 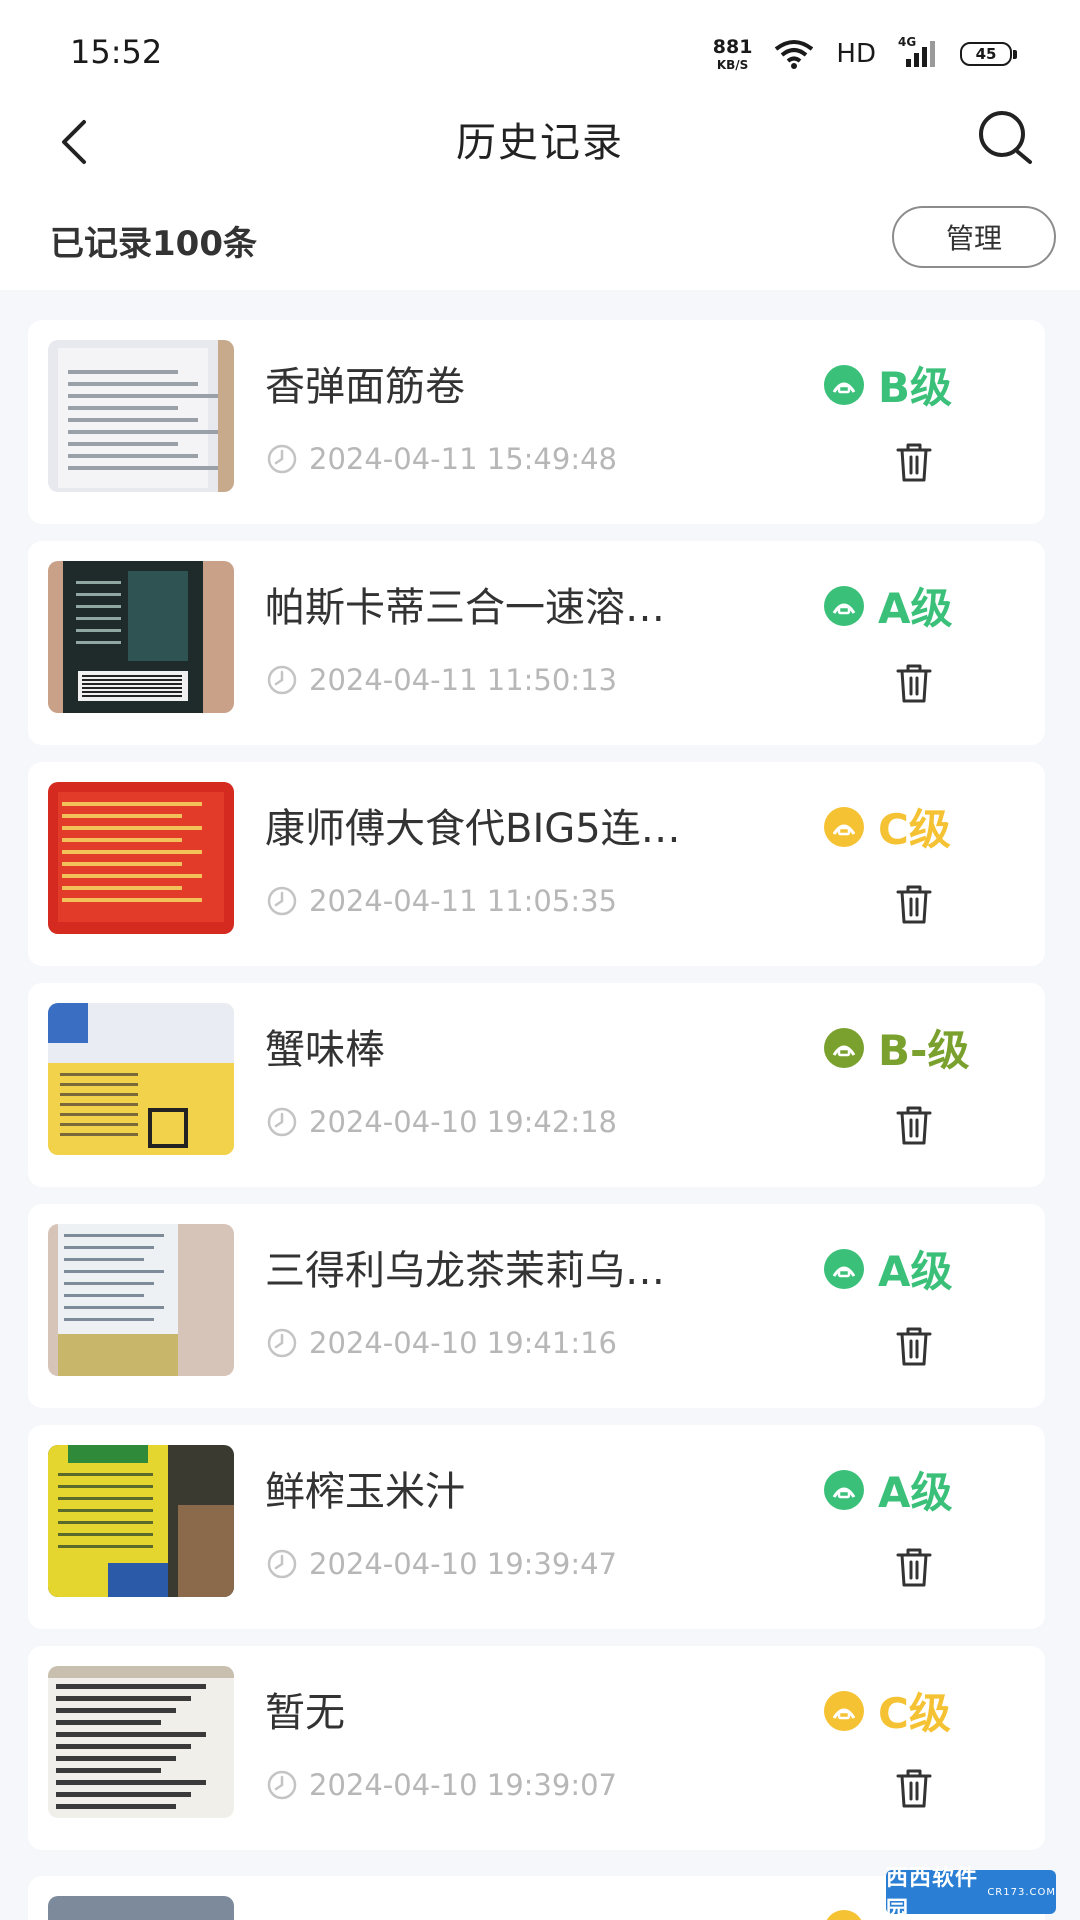 I want to click on watermark-text: 西西软件园, so click(x=932, y=1893).